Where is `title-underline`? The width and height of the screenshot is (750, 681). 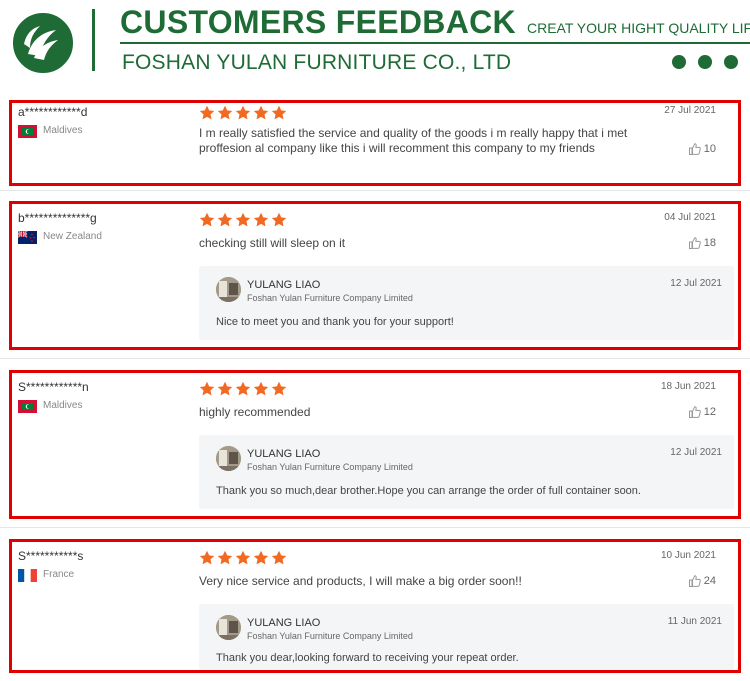
title-underline is located at coordinates (435, 43).